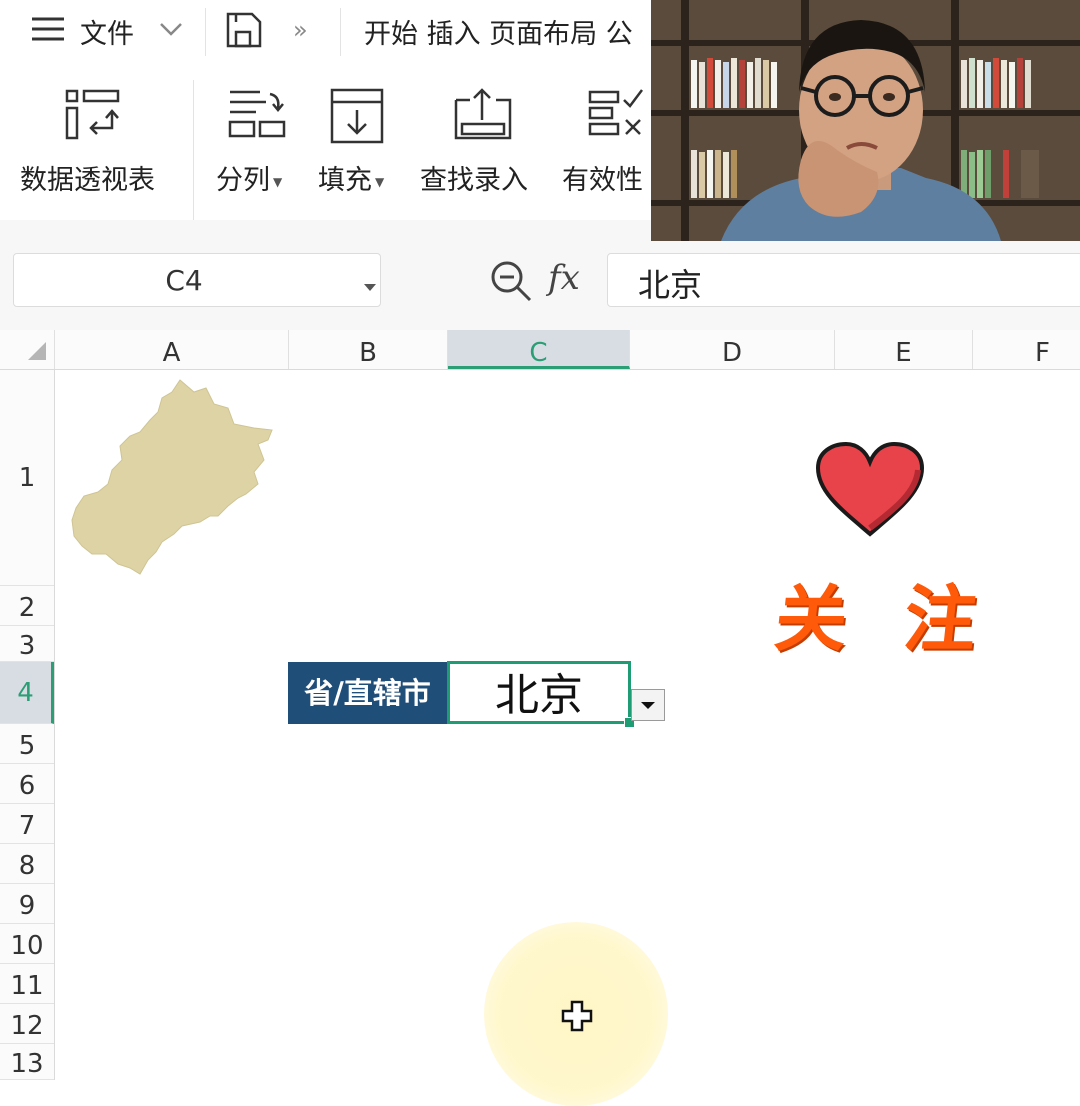 The height and width of the screenshot is (1106, 1080). Describe the element at coordinates (27, 606) in the screenshot. I see `row-header-2: 2` at that location.